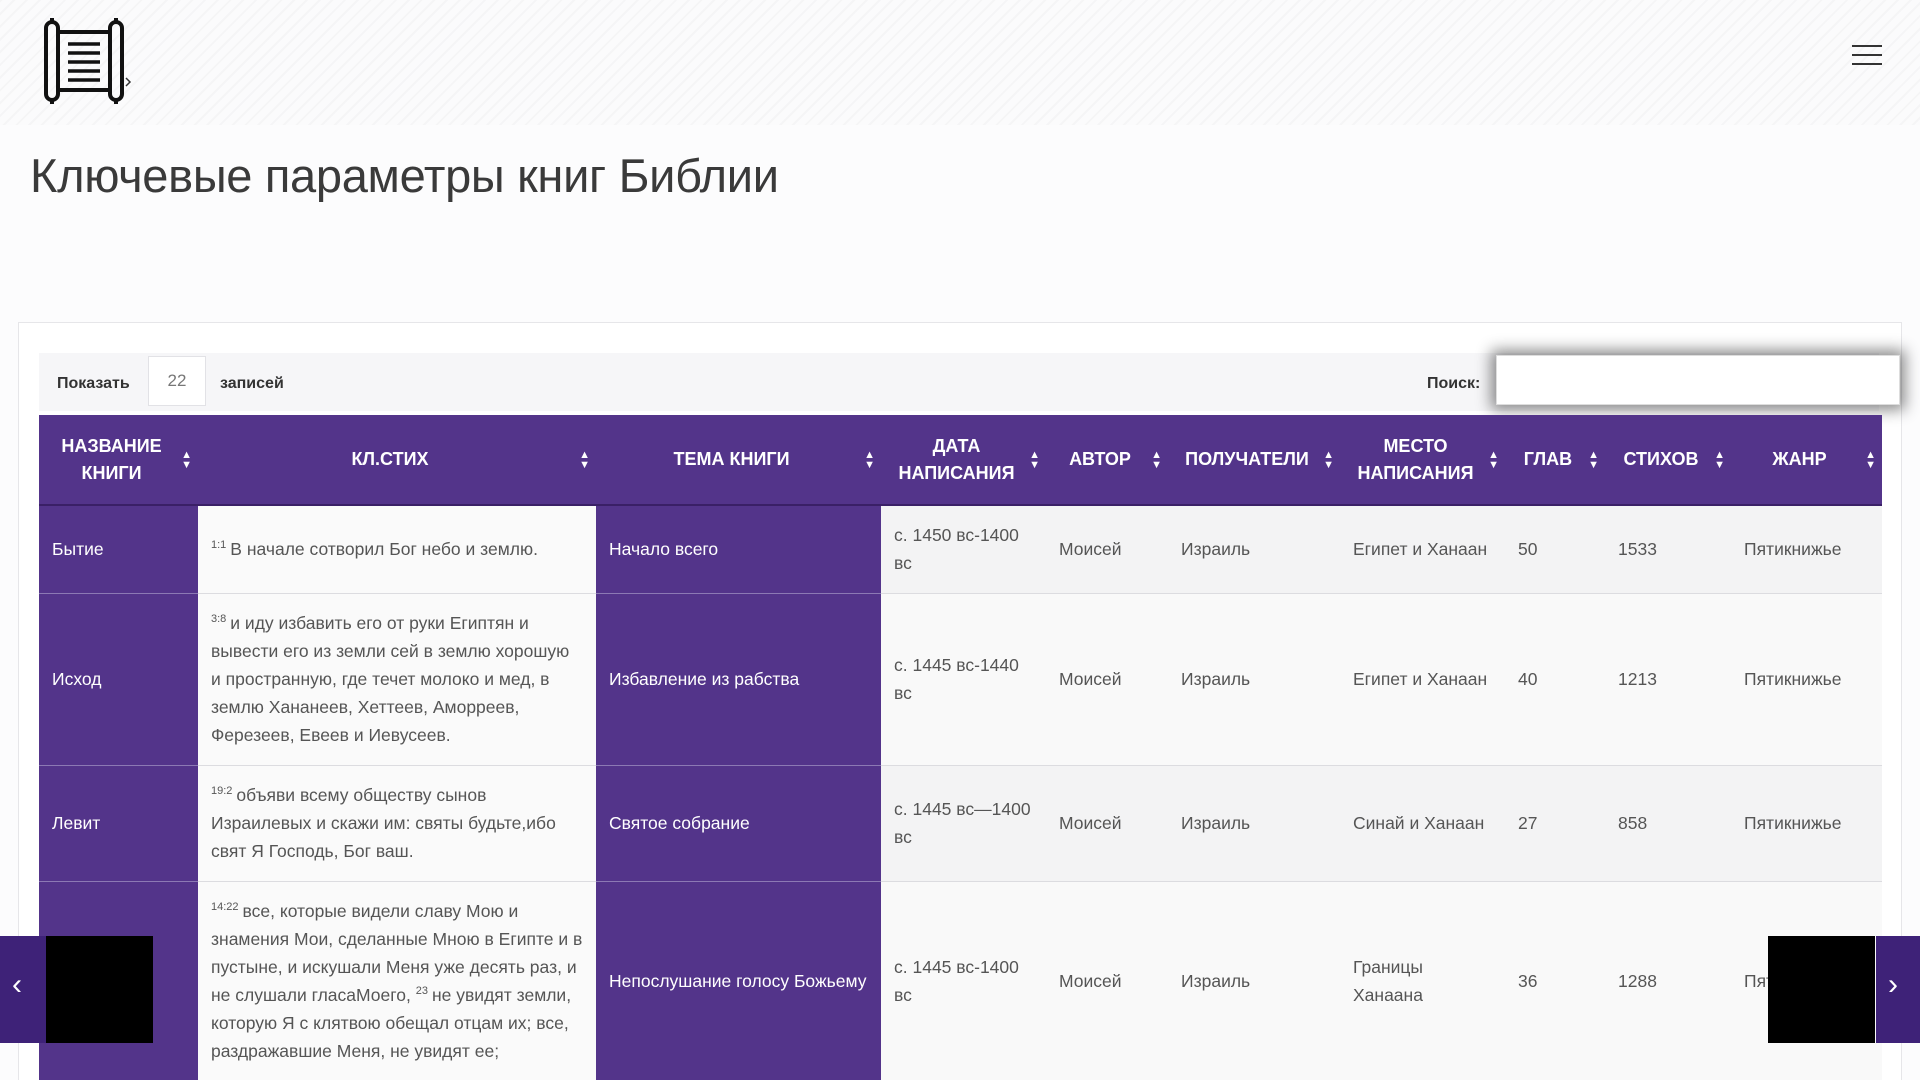 The height and width of the screenshot is (1080, 1920). I want to click on col-header-theme: ТЕМА КНИГИ ▲ ▼, so click(738, 460).